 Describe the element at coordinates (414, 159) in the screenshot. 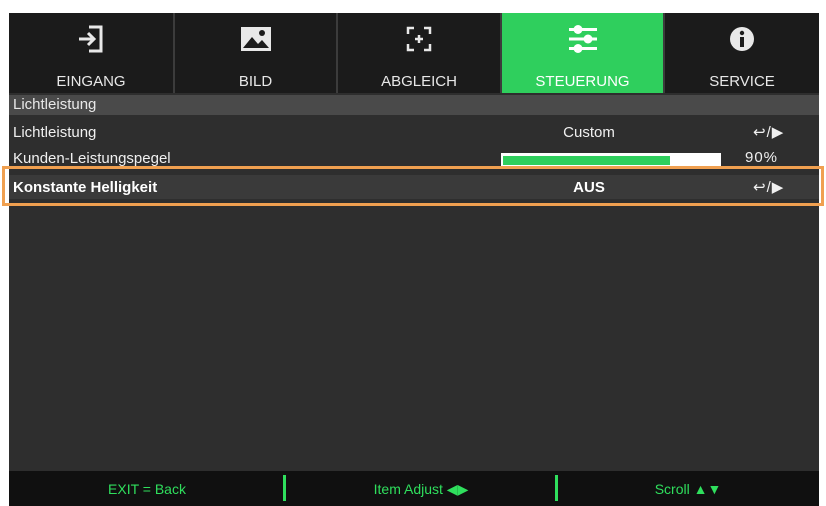

I see `menu-row-leistungspegel: Kunden-Leistungspegel 90%` at that location.